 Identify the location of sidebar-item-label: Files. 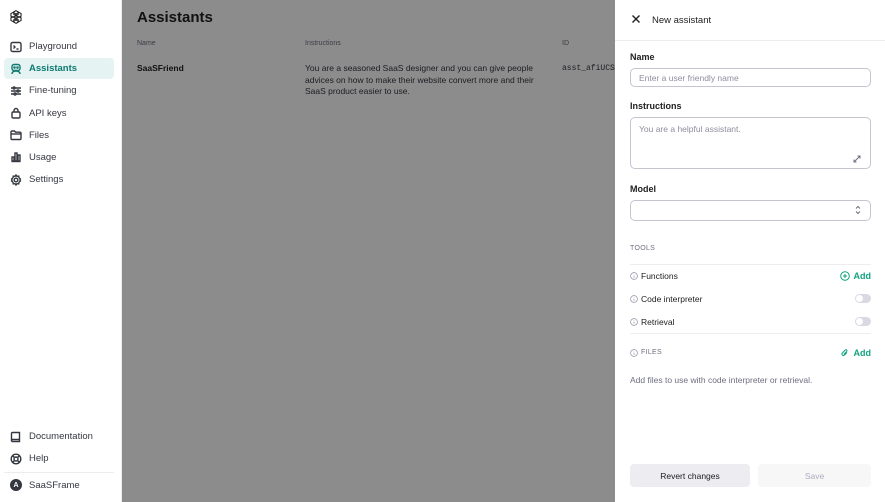
(39, 135).